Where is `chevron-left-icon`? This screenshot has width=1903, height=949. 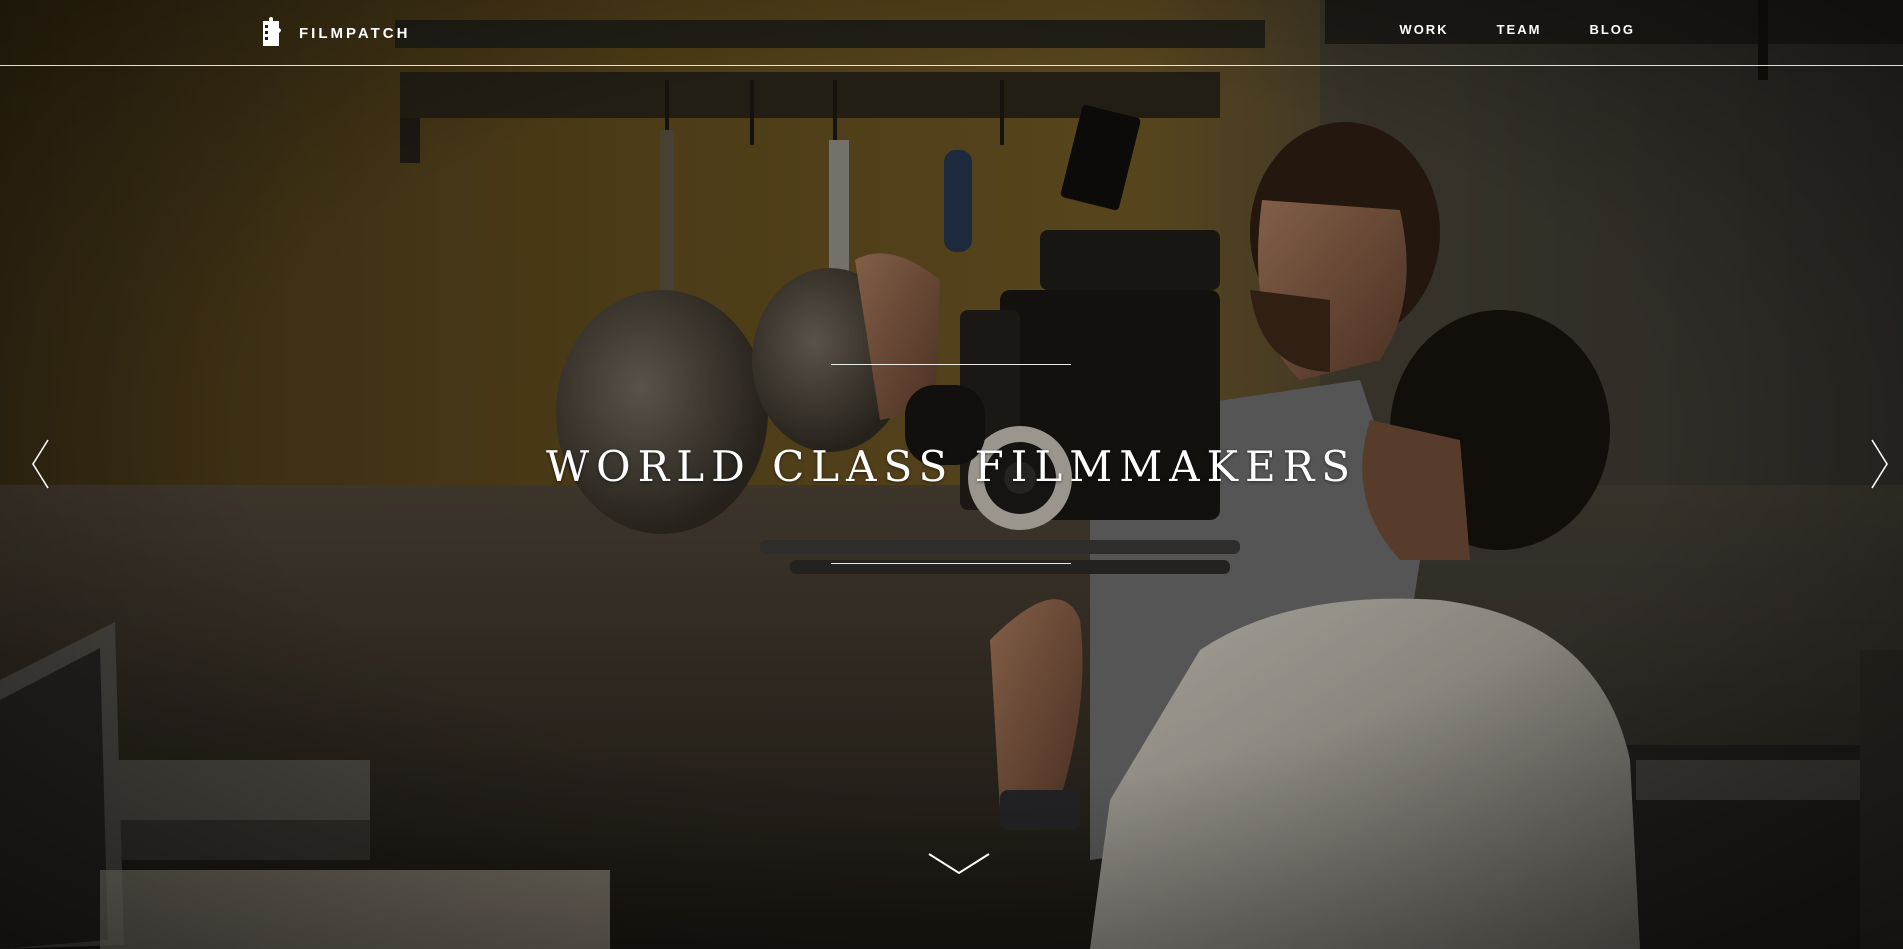 chevron-left-icon is located at coordinates (42, 464).